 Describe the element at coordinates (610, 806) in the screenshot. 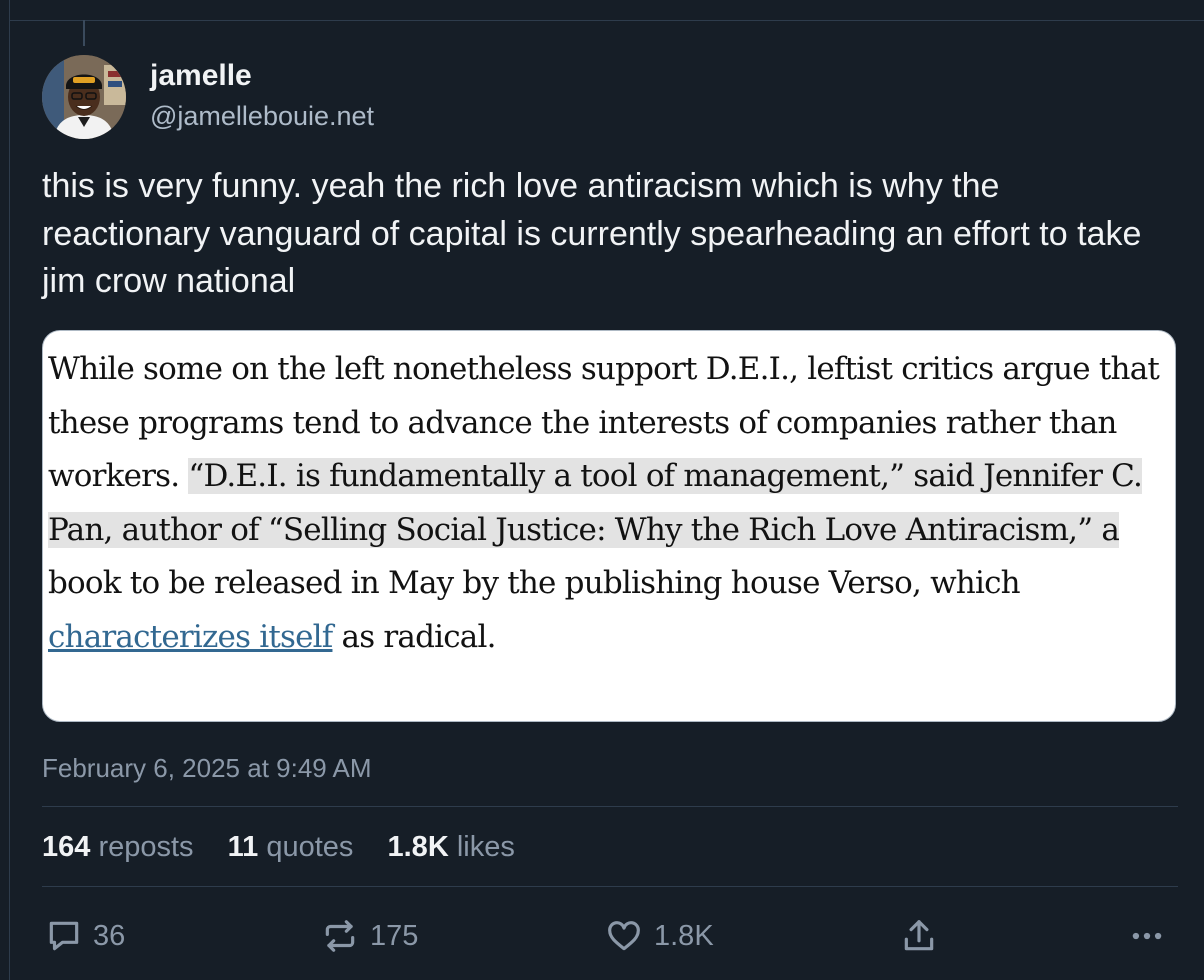

I see `divider-top` at that location.